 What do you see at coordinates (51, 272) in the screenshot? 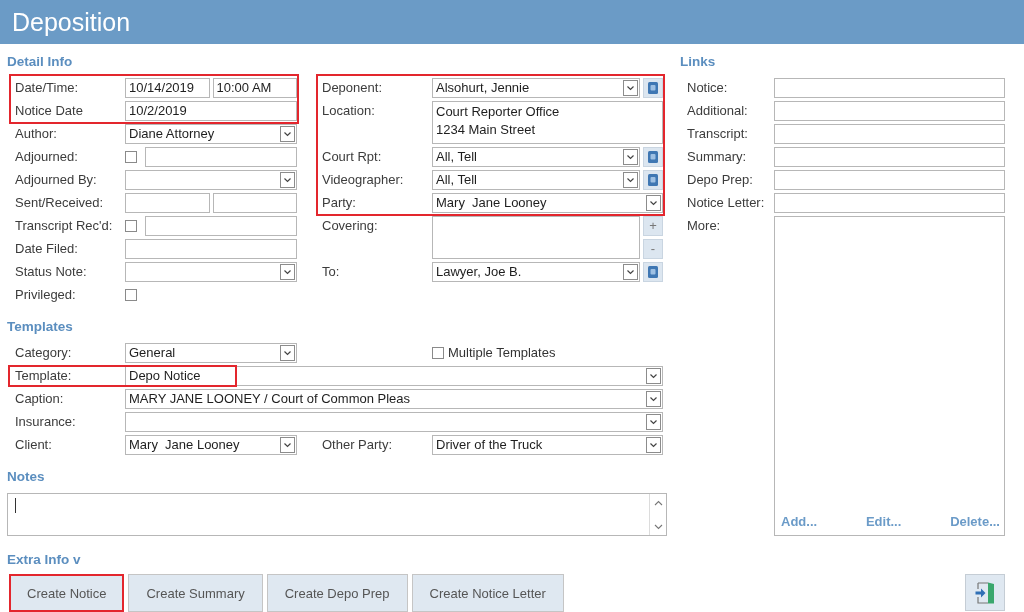
I see `field-label: Status Note:` at bounding box center [51, 272].